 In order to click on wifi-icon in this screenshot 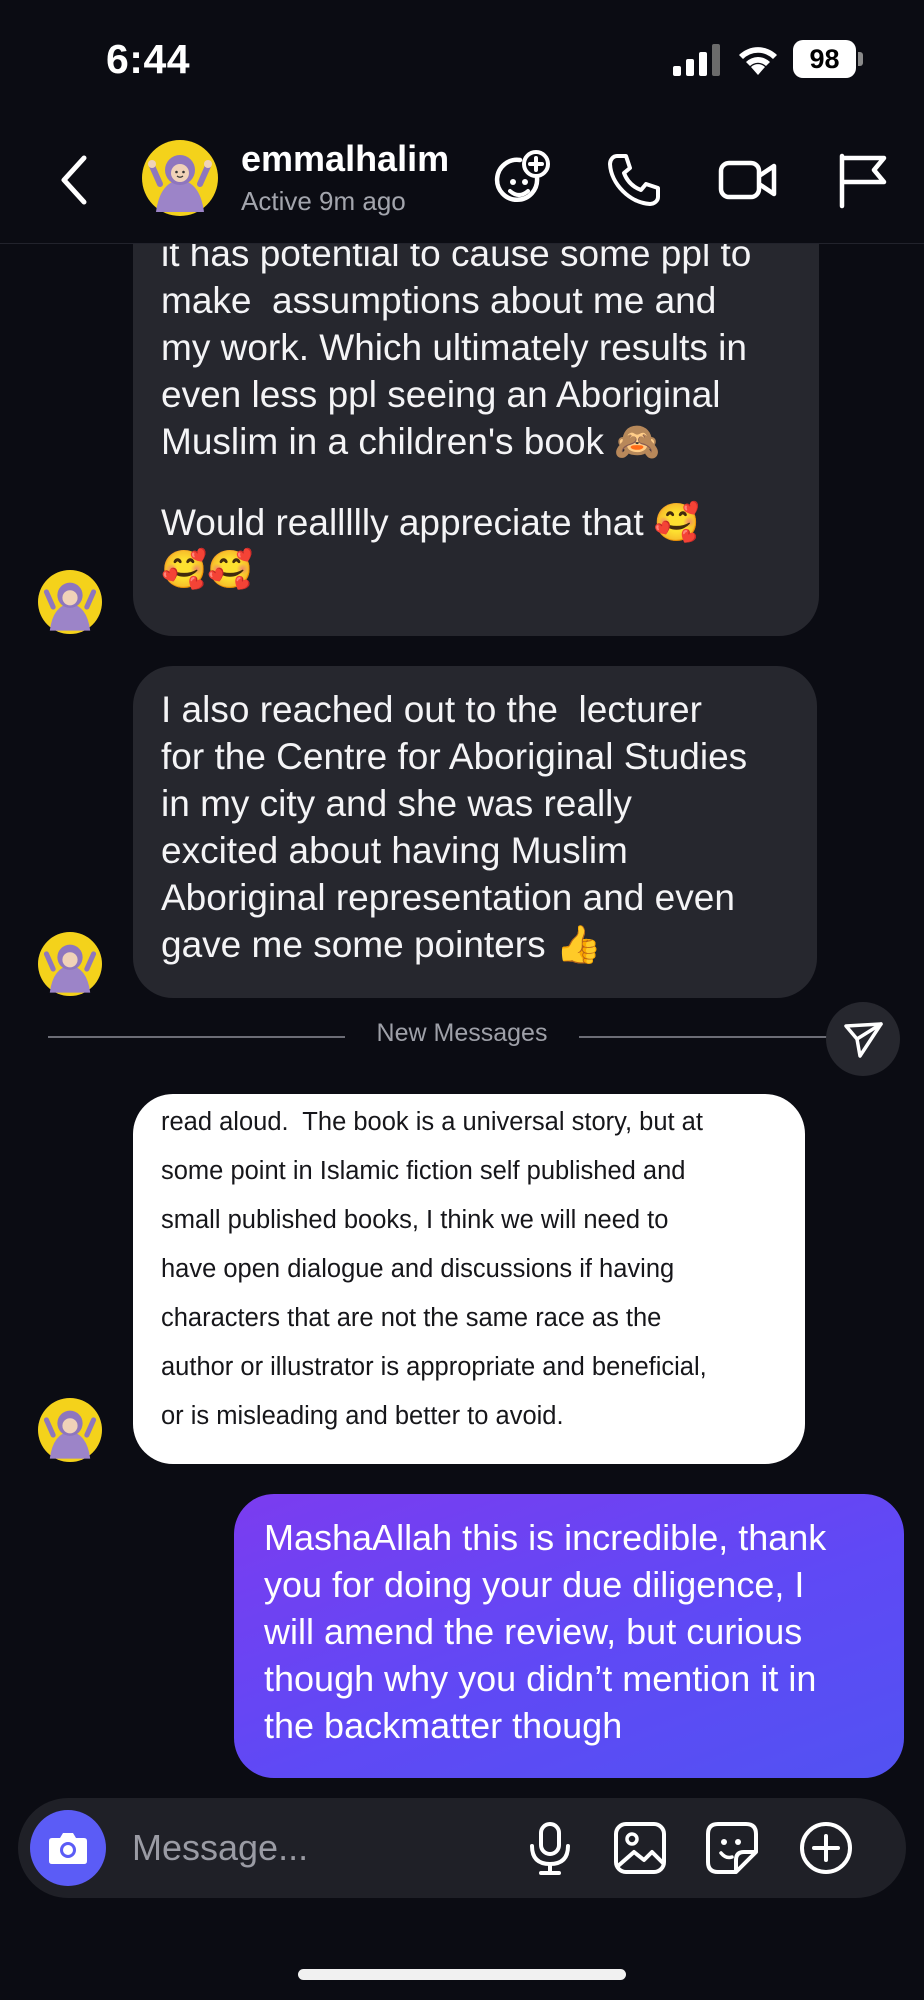, I will do `click(758, 61)`.